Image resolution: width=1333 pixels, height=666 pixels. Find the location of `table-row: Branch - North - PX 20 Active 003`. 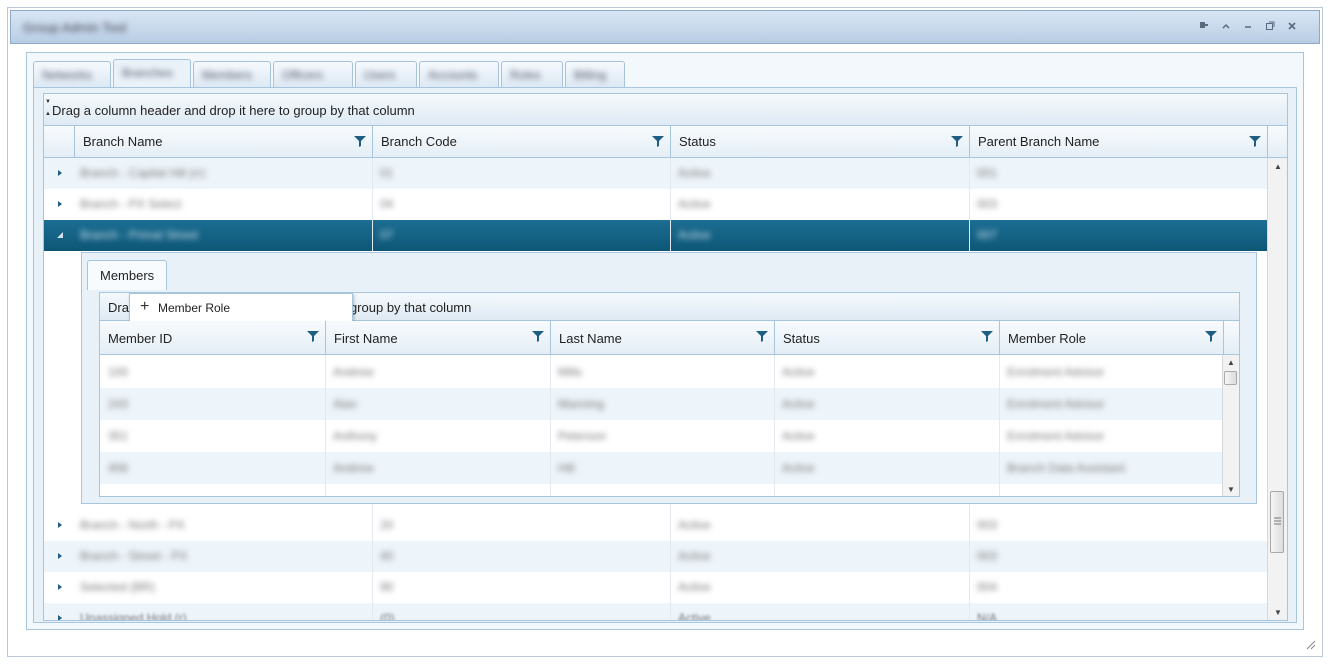

table-row: Branch - North - PX 20 Active 003 is located at coordinates (655, 525).